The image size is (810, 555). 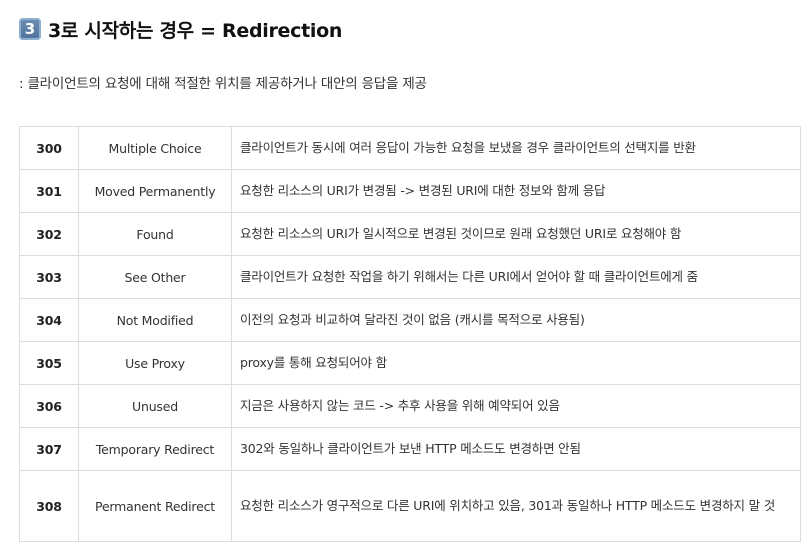 What do you see at coordinates (195, 30) in the screenshot?
I see `section-title: 3로 시작하는 경우 = Redirection` at bounding box center [195, 30].